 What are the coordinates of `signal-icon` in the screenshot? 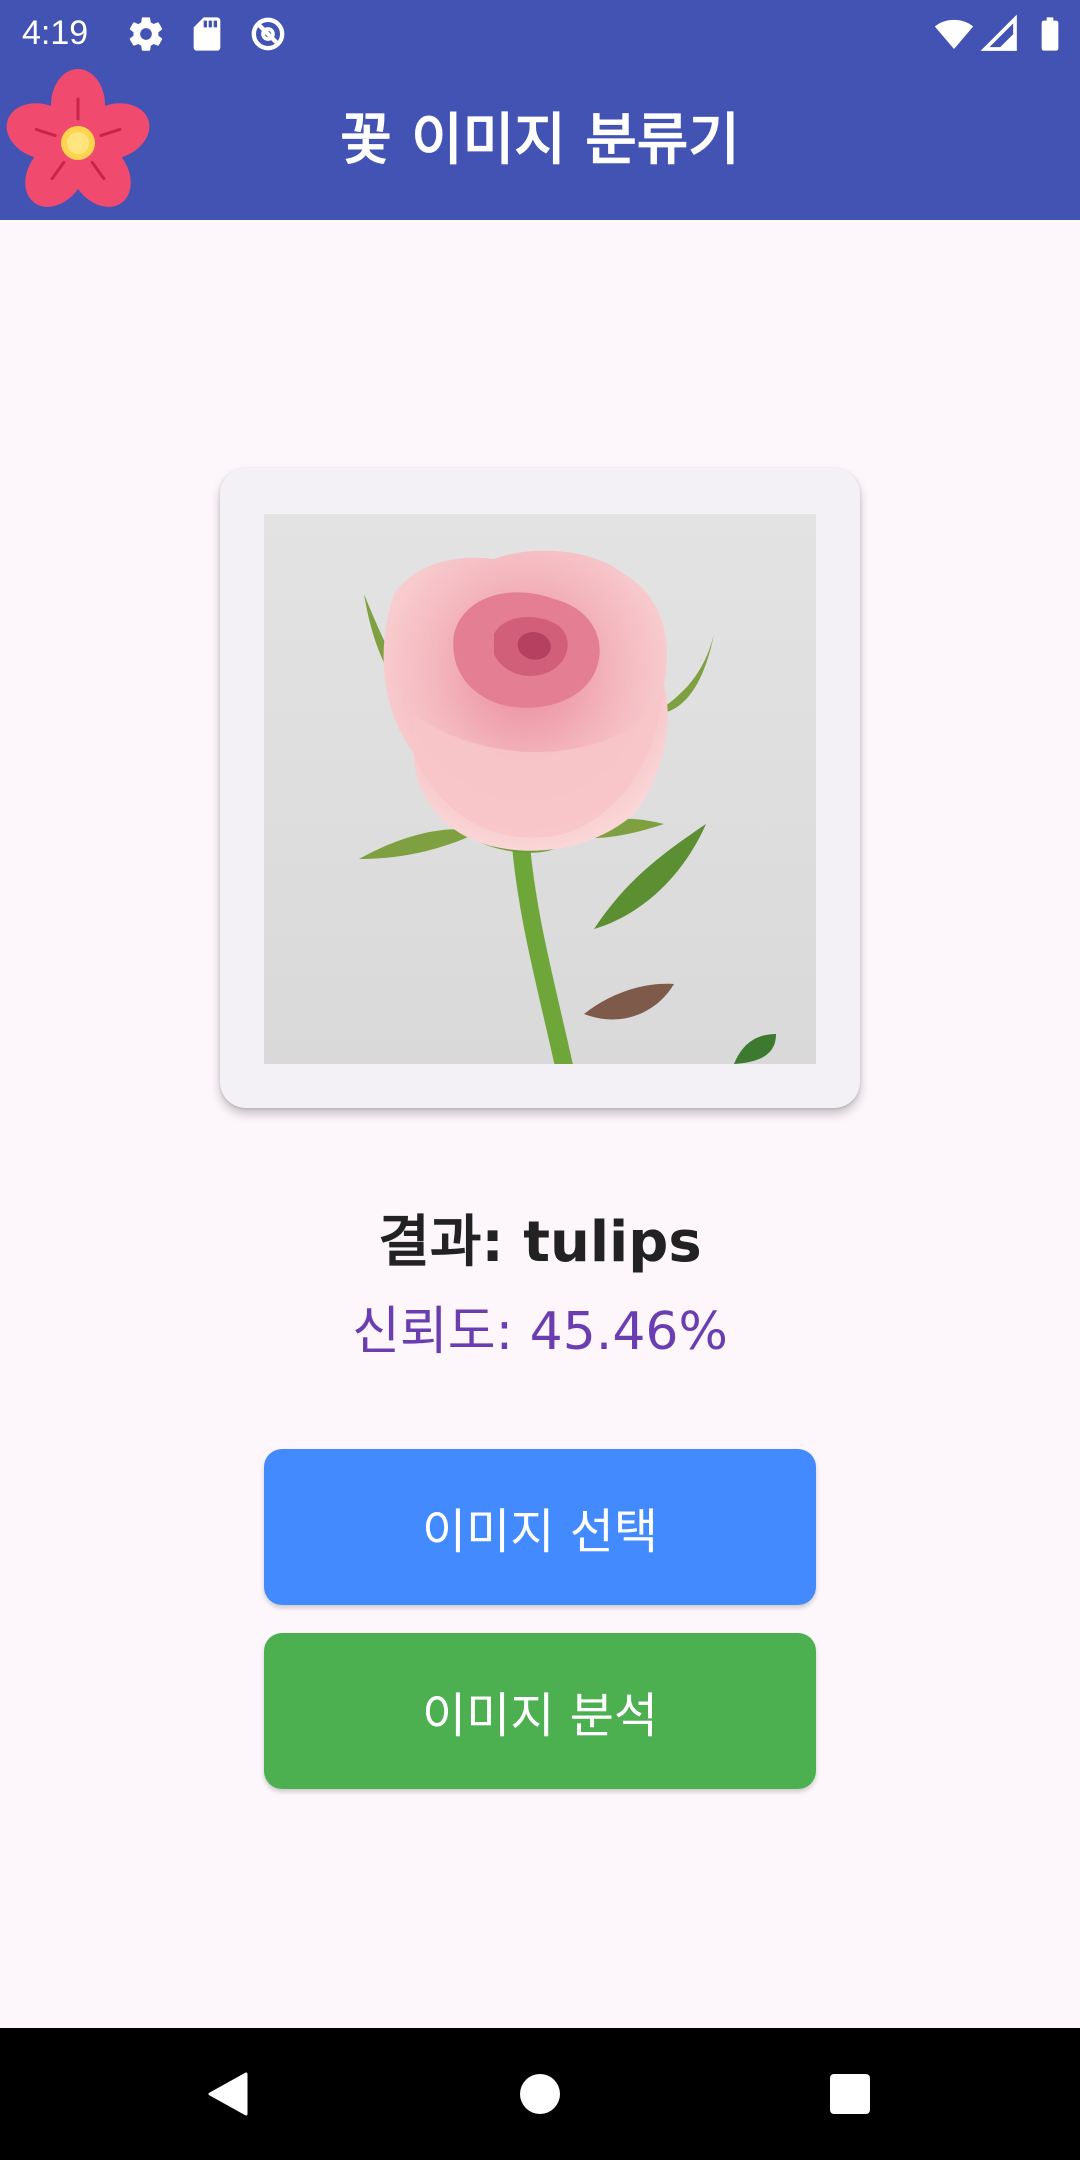 It's located at (998, 32).